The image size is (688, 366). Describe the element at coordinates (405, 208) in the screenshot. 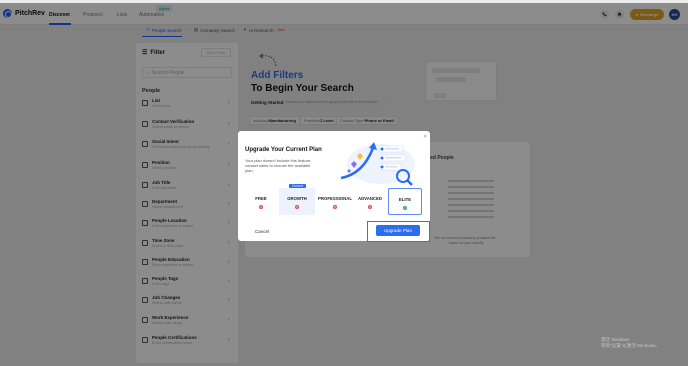

I see `check-icon: ✓` at that location.